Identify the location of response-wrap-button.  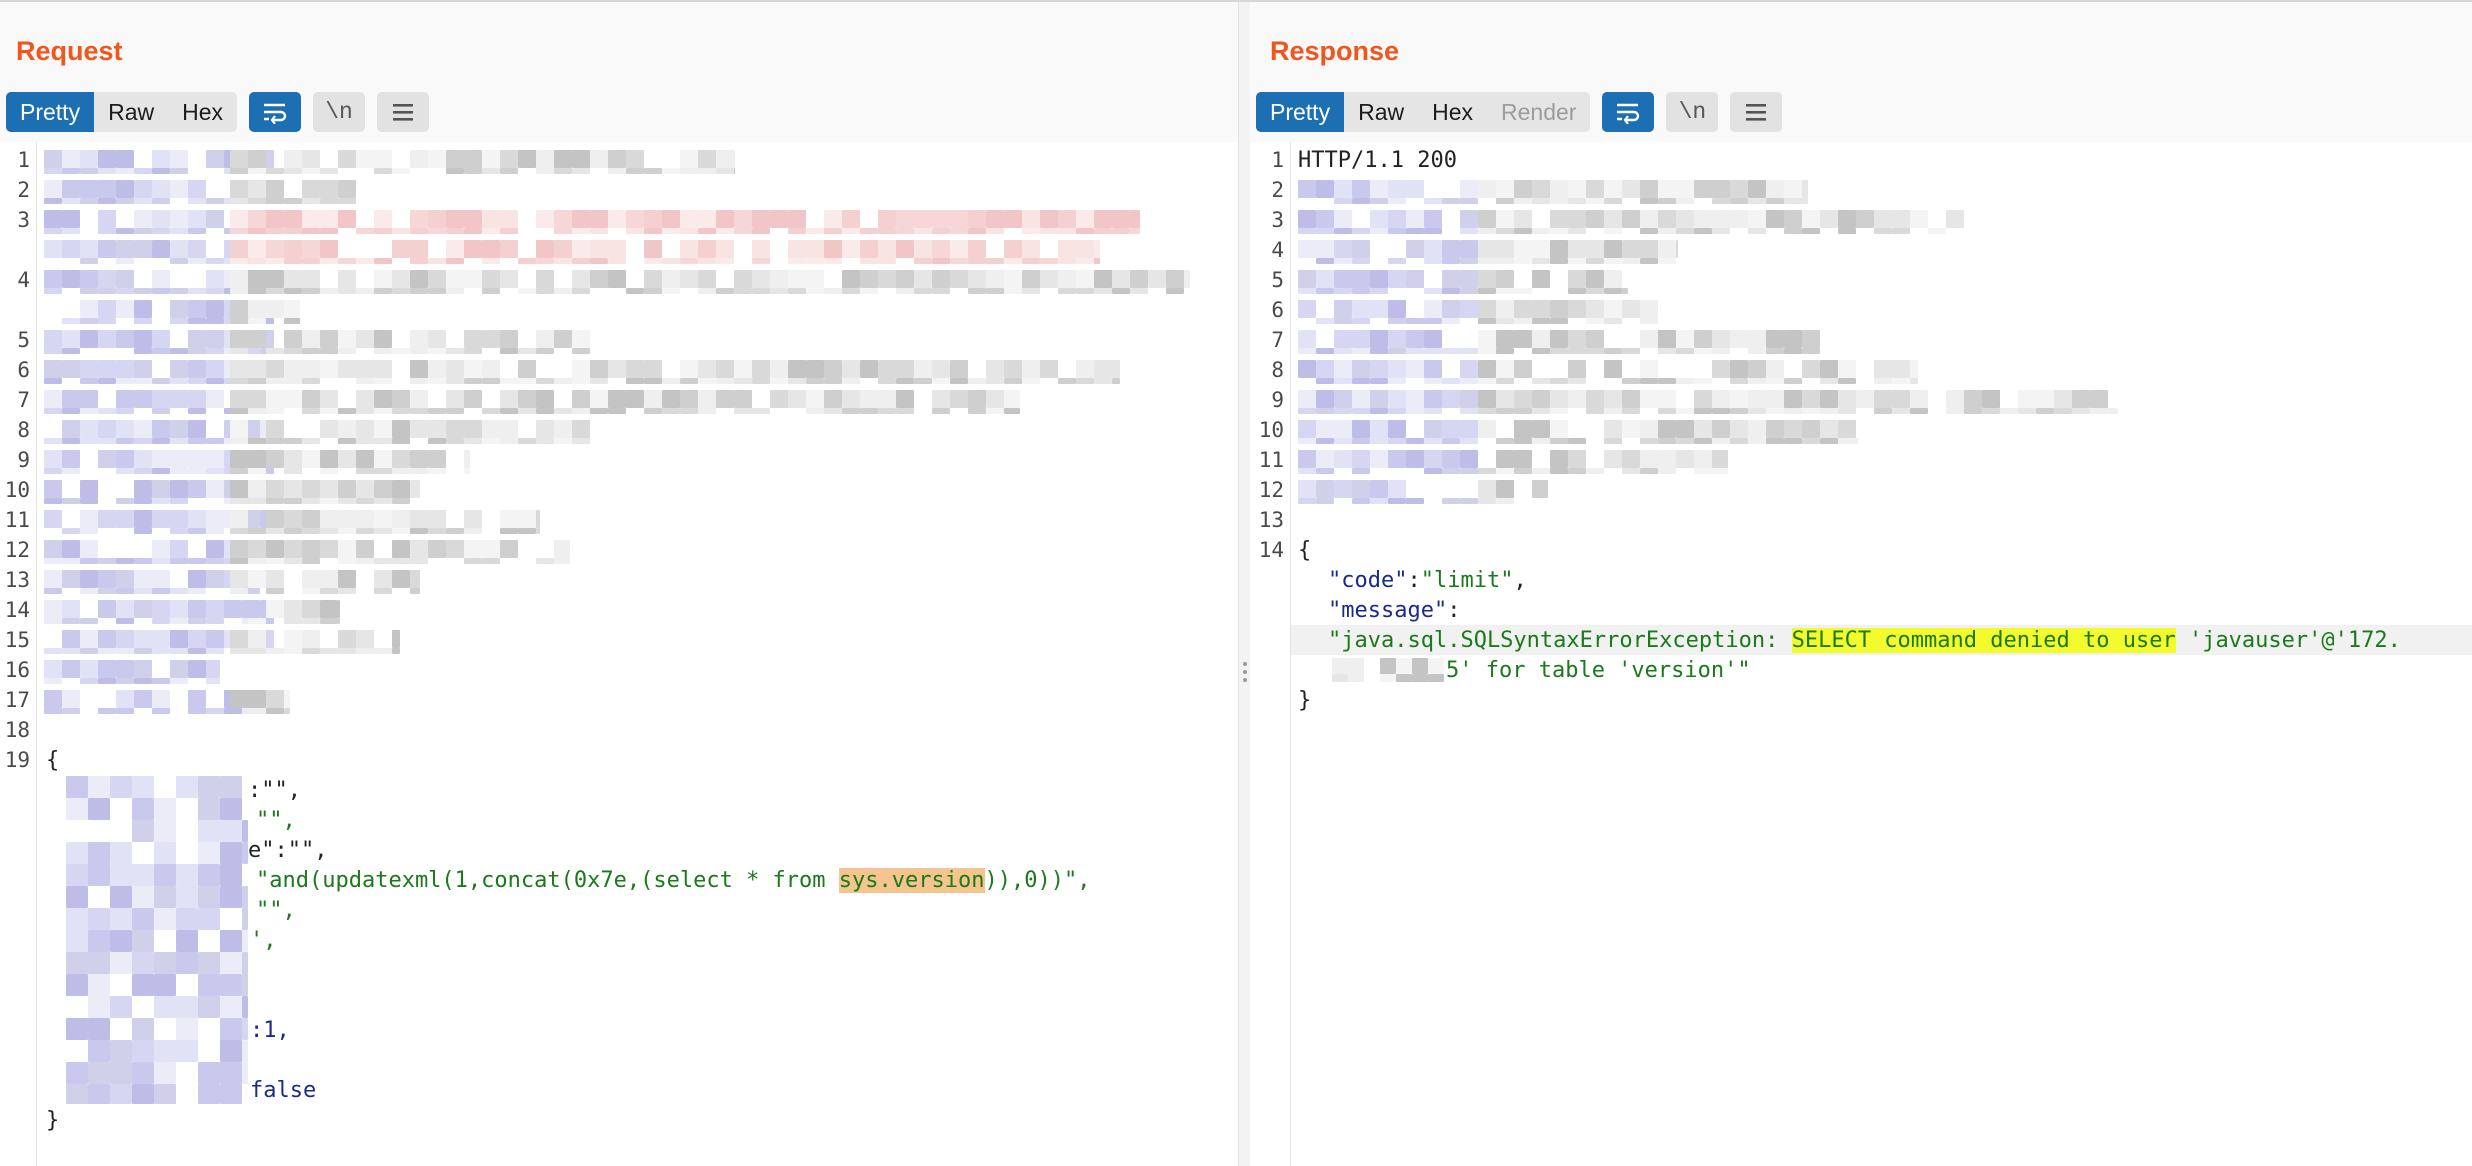
(1628, 112).